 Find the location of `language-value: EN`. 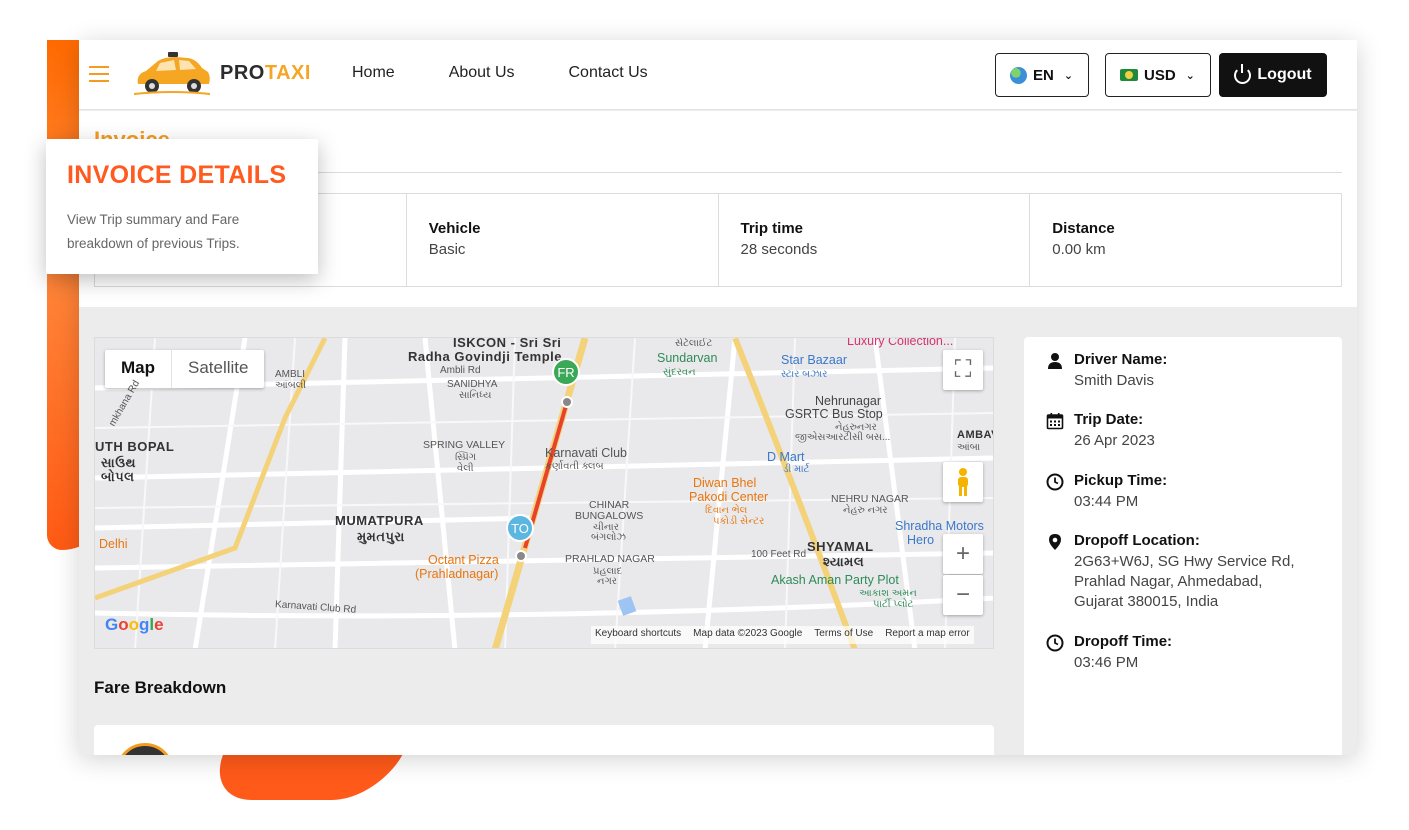

language-value: EN is located at coordinates (1043, 75).